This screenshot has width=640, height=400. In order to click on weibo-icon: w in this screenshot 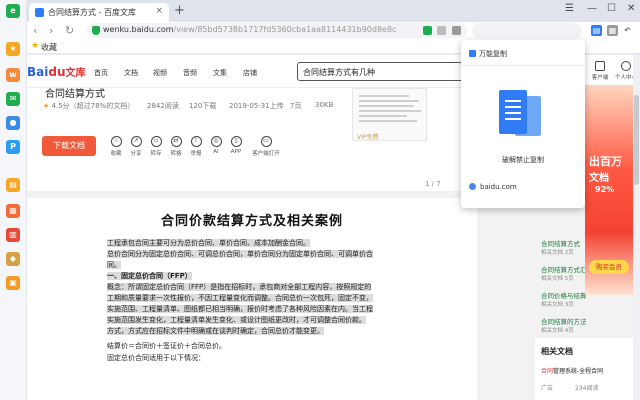, I will do `click(13, 75)`.